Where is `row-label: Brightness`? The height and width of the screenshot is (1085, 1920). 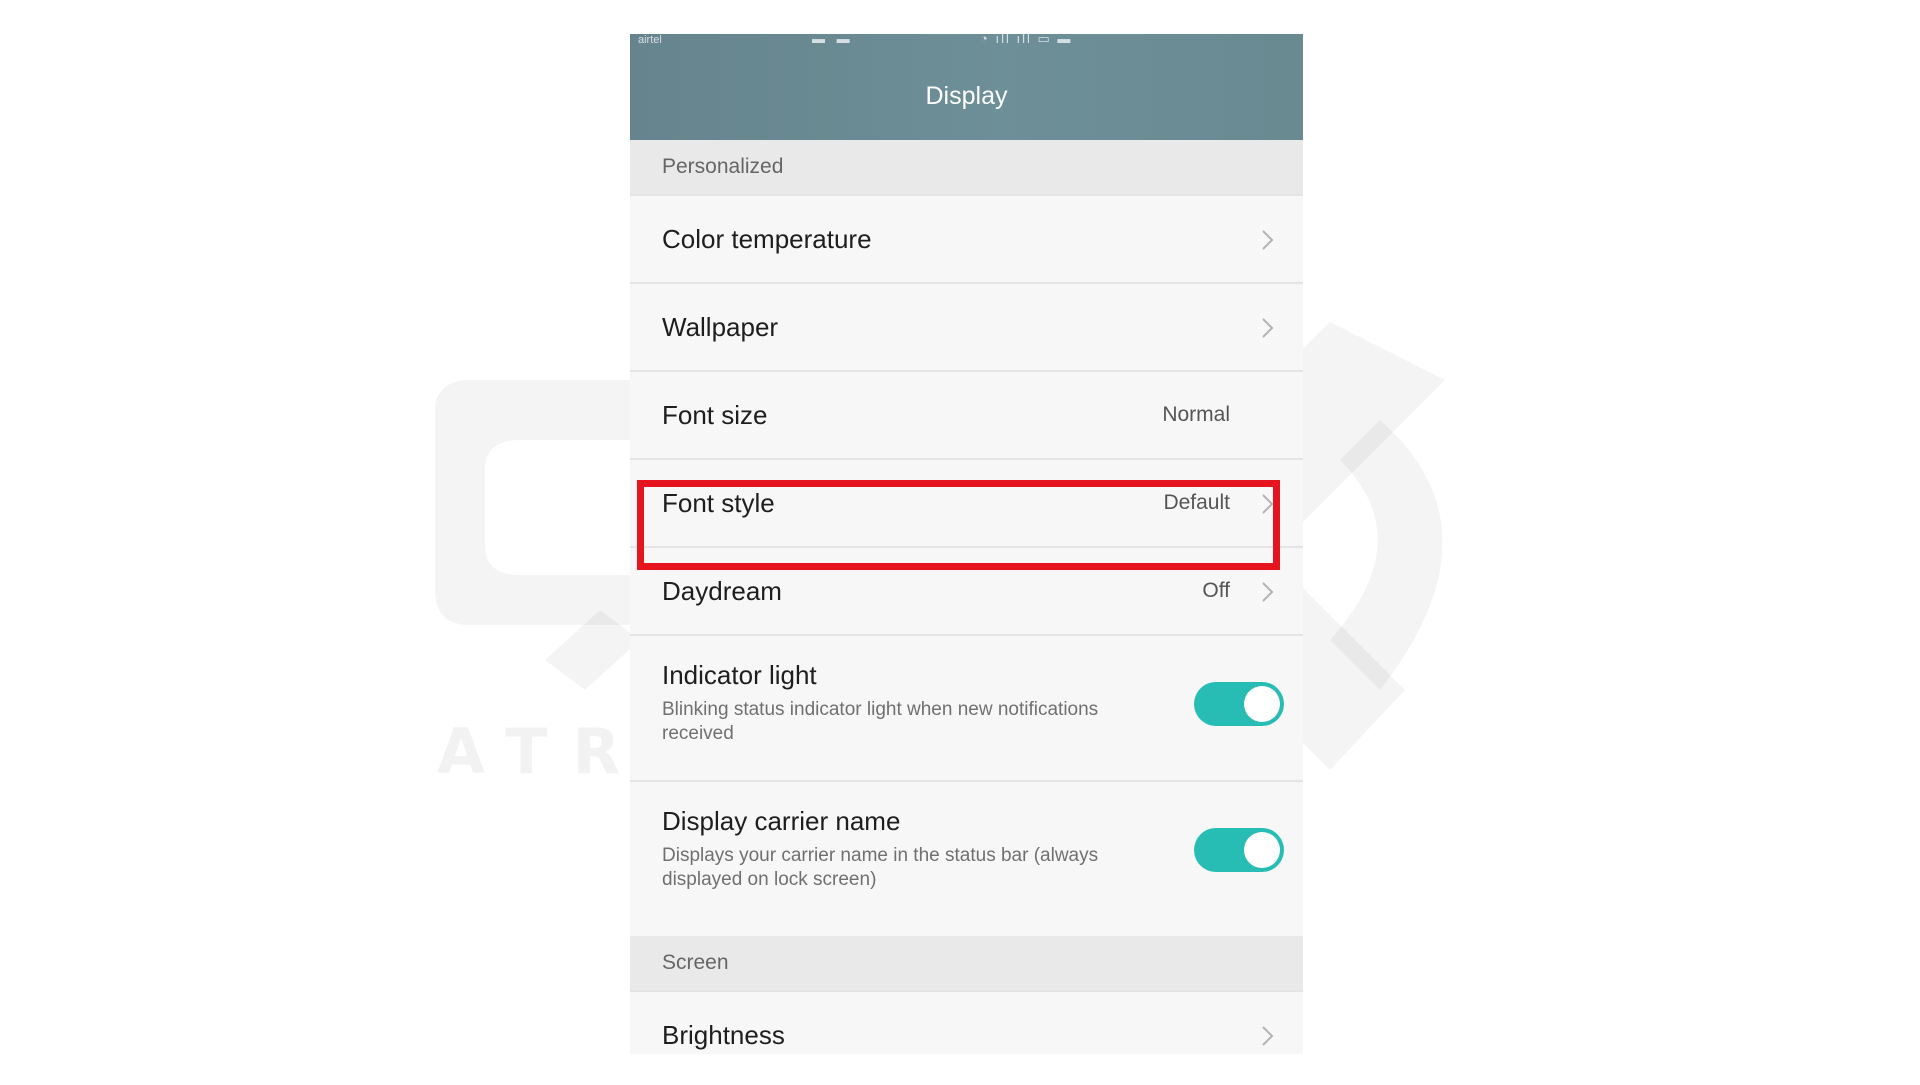
row-label: Brightness is located at coordinates (723, 1035).